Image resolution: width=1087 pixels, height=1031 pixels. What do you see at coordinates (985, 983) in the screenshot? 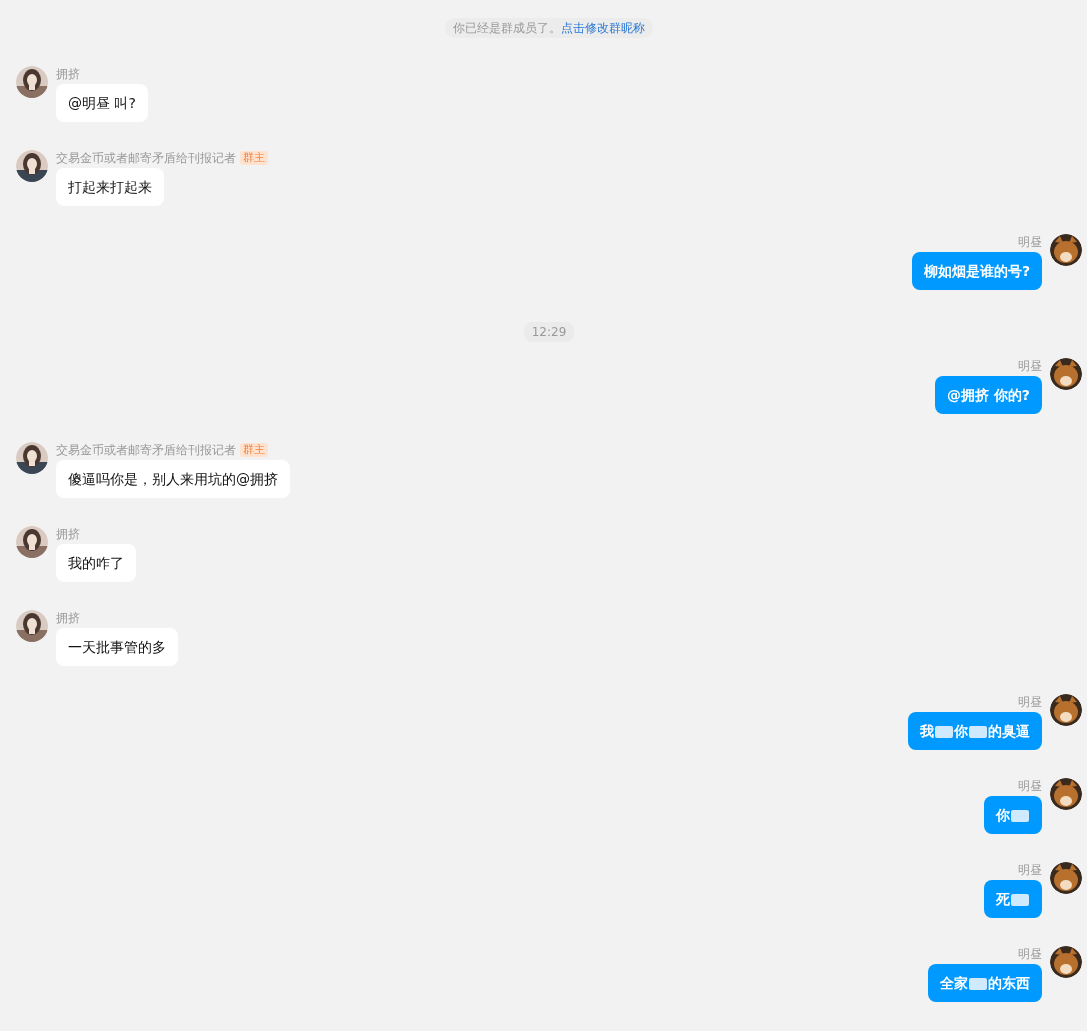
I see `message-bubble: 全家 的东西` at bounding box center [985, 983].